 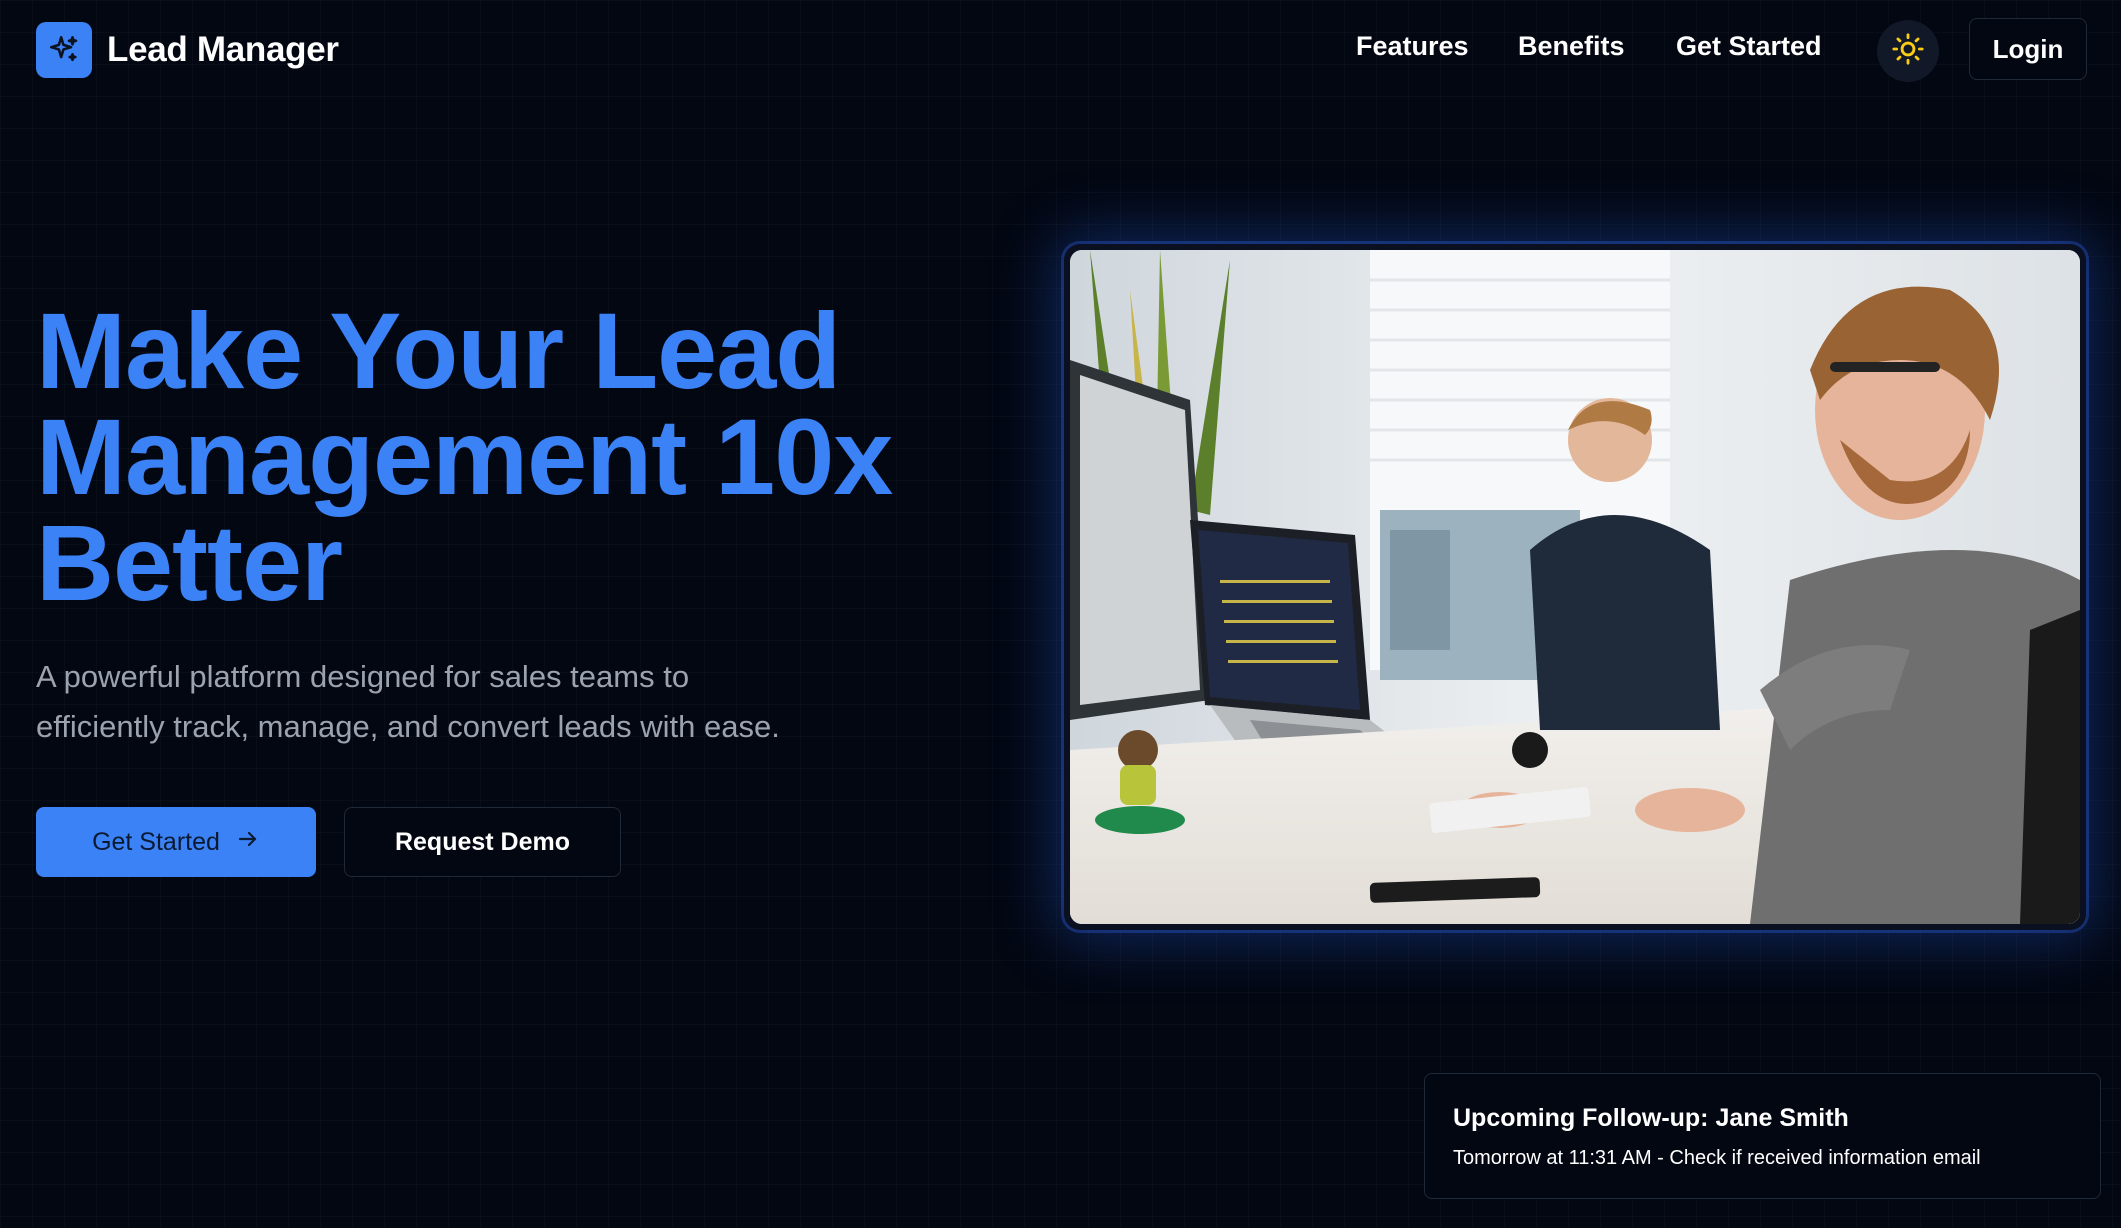 I want to click on sparkles-icon, so click(x=64, y=50).